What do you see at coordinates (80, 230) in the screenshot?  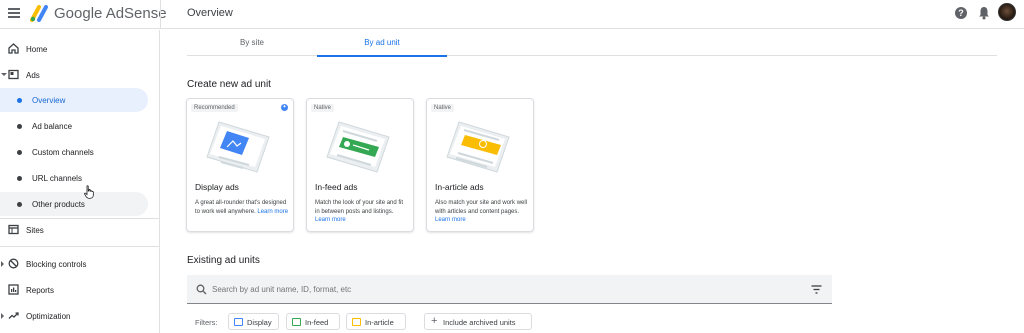 I see `sidebar-item-sites: Sites` at bounding box center [80, 230].